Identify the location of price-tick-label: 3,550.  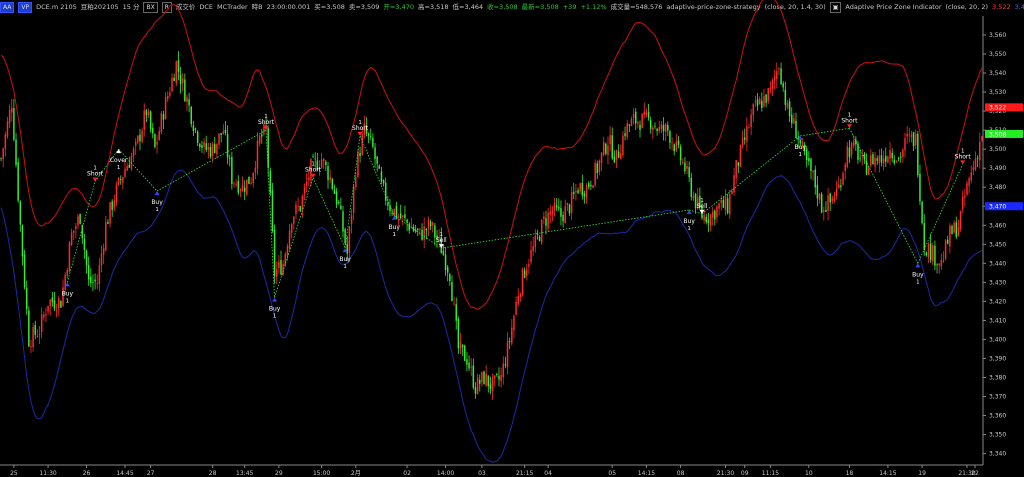
(997, 54).